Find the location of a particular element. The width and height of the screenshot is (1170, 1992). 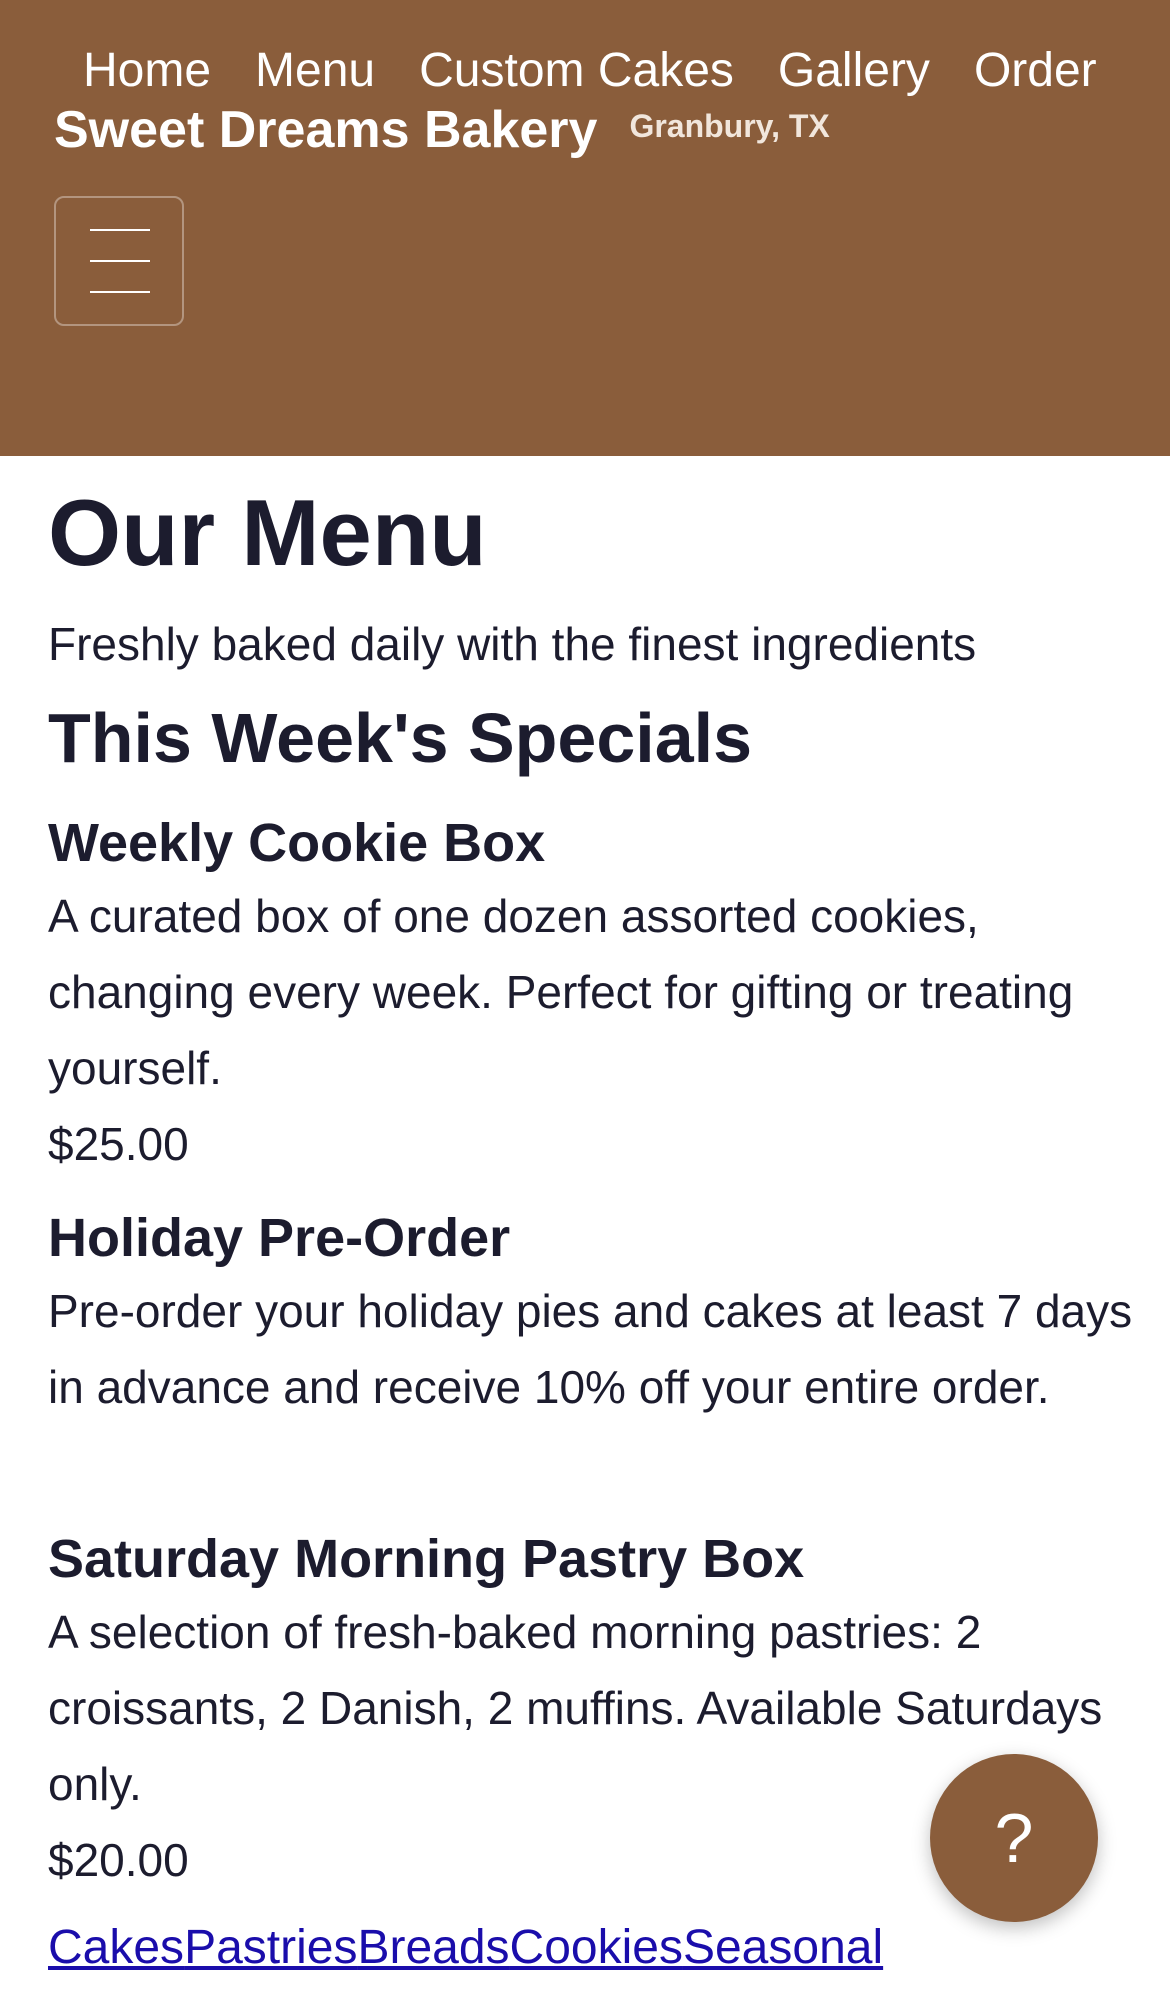

brand-location: Granbury, TX is located at coordinates (729, 126).